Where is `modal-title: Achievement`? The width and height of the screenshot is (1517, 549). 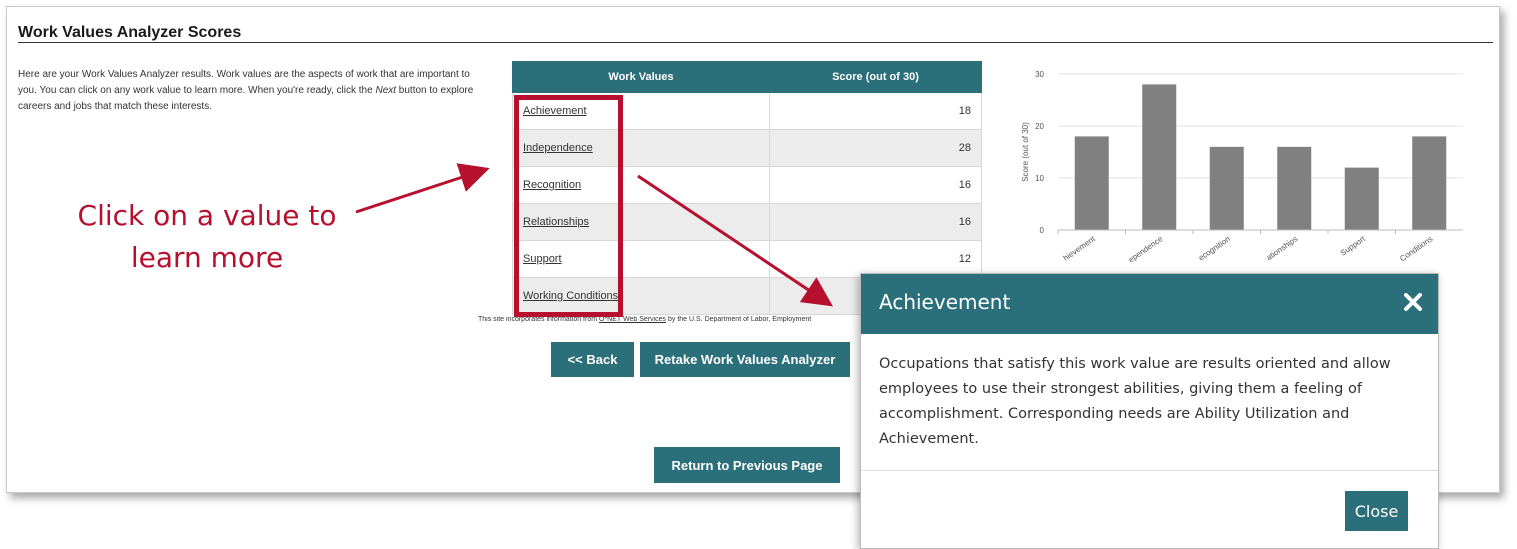 modal-title: Achievement is located at coordinates (945, 302).